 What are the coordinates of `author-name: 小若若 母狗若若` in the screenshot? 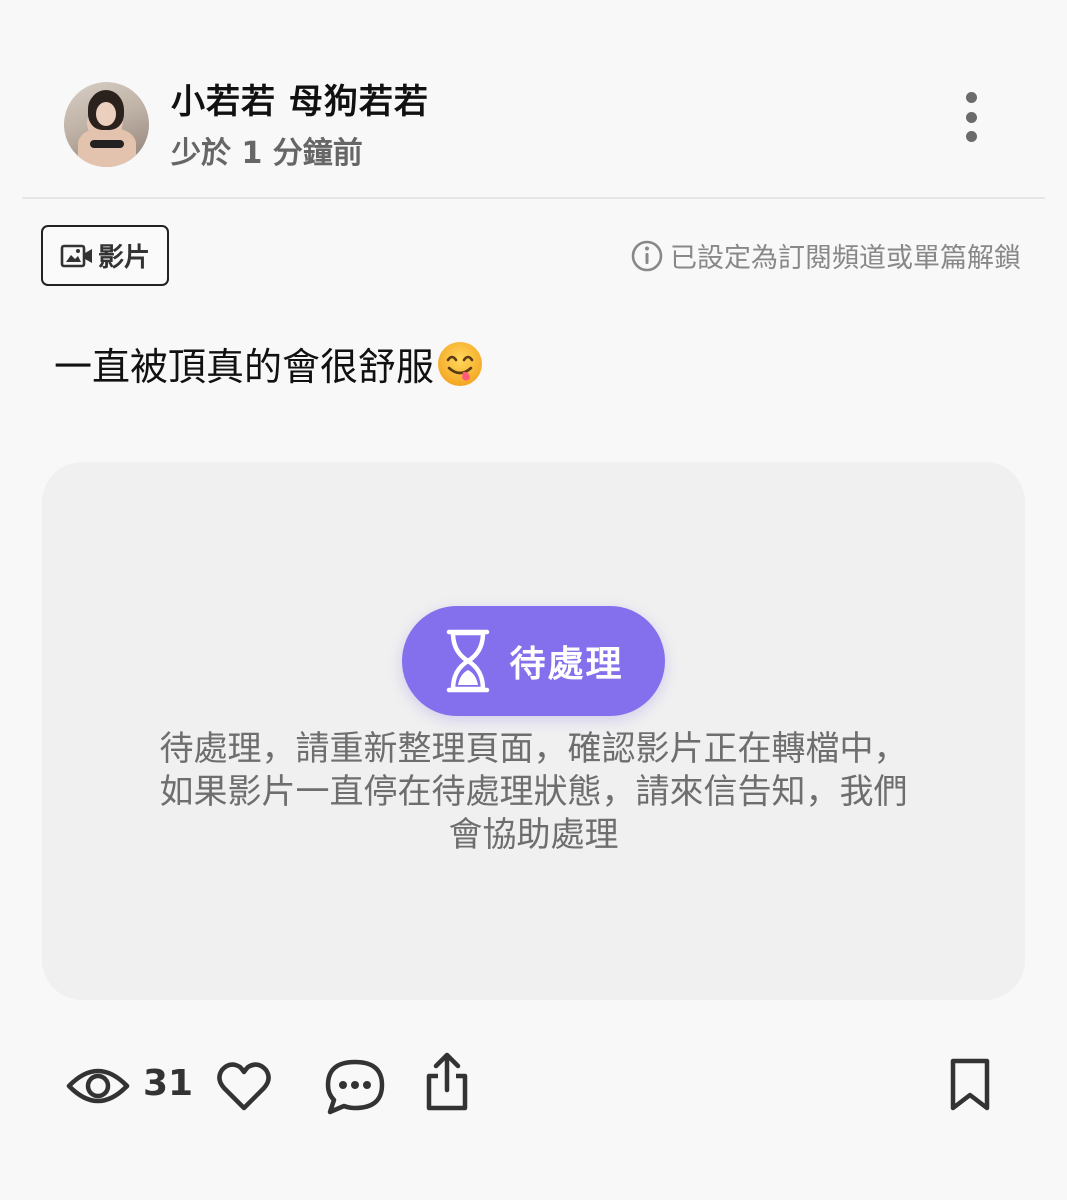 It's located at (300, 98).